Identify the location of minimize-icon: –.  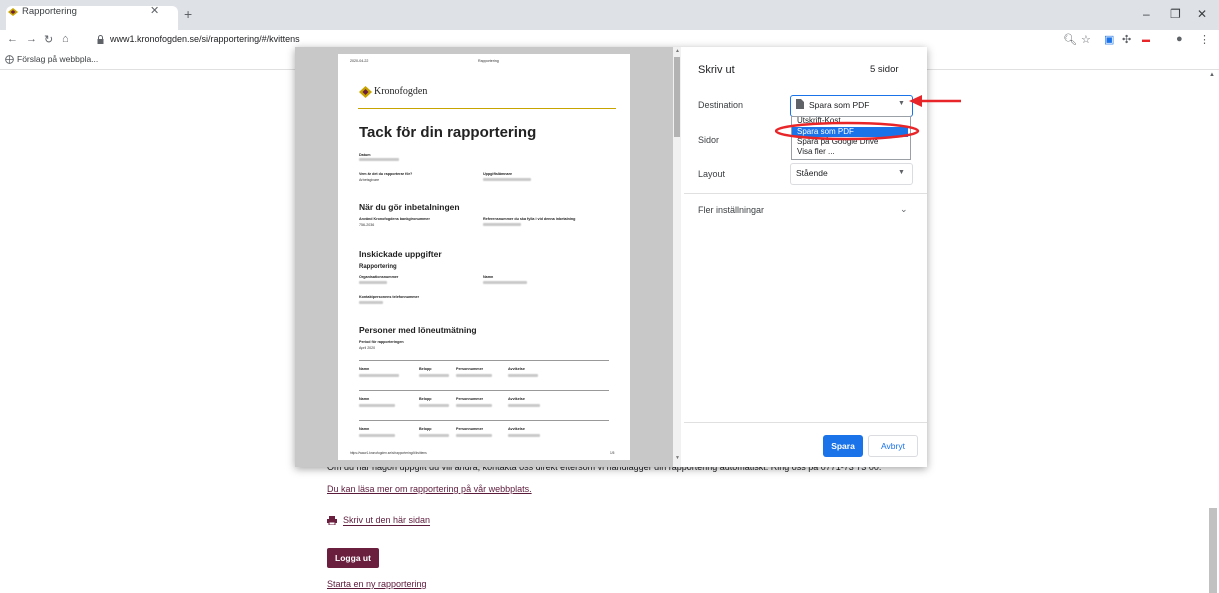
(1146, 14).